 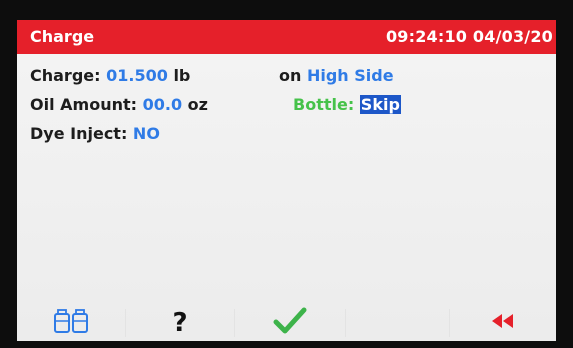 I want to click on bottle-value: Skip, so click(x=380, y=104).